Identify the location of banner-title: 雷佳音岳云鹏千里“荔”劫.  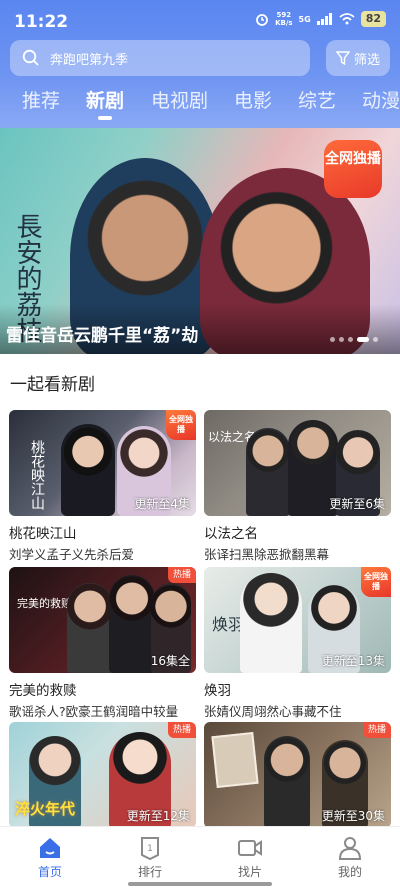
(102, 336).